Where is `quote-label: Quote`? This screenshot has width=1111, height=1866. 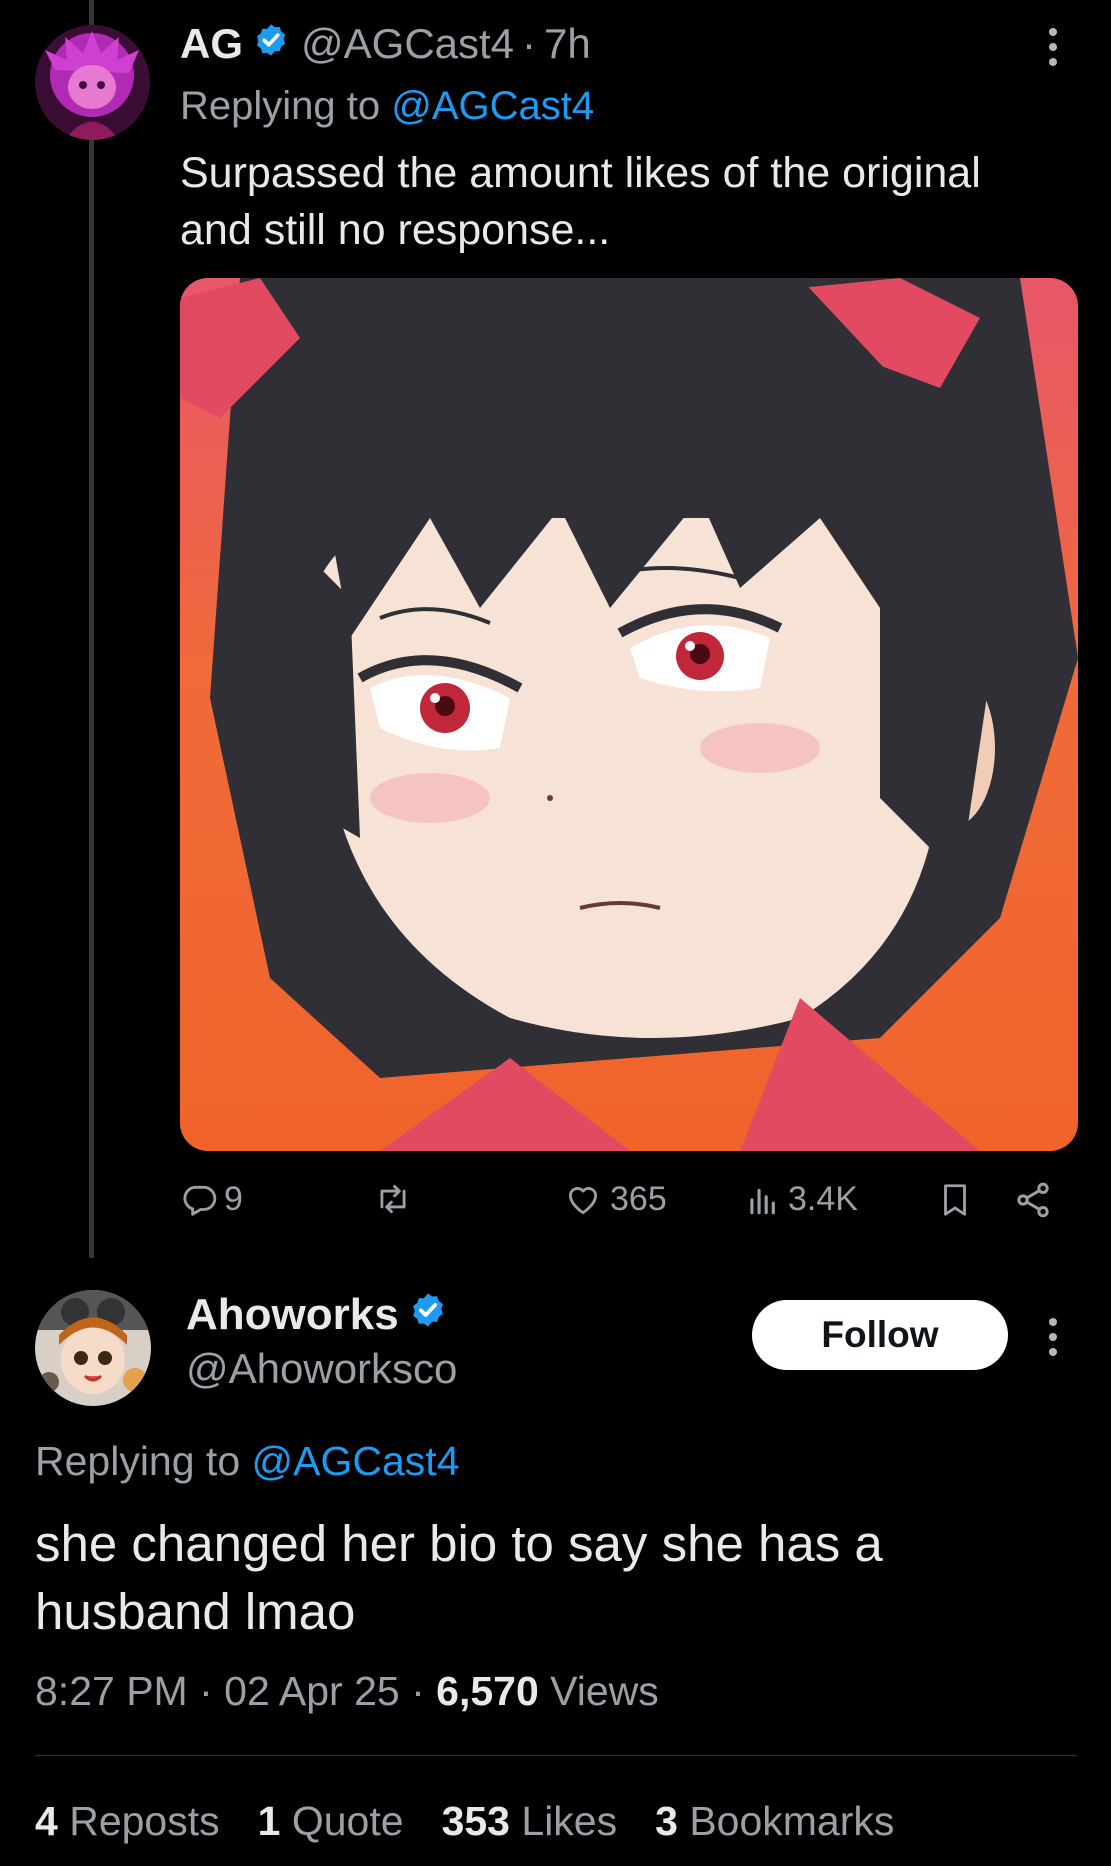
quote-label: Quote is located at coordinates (347, 1821).